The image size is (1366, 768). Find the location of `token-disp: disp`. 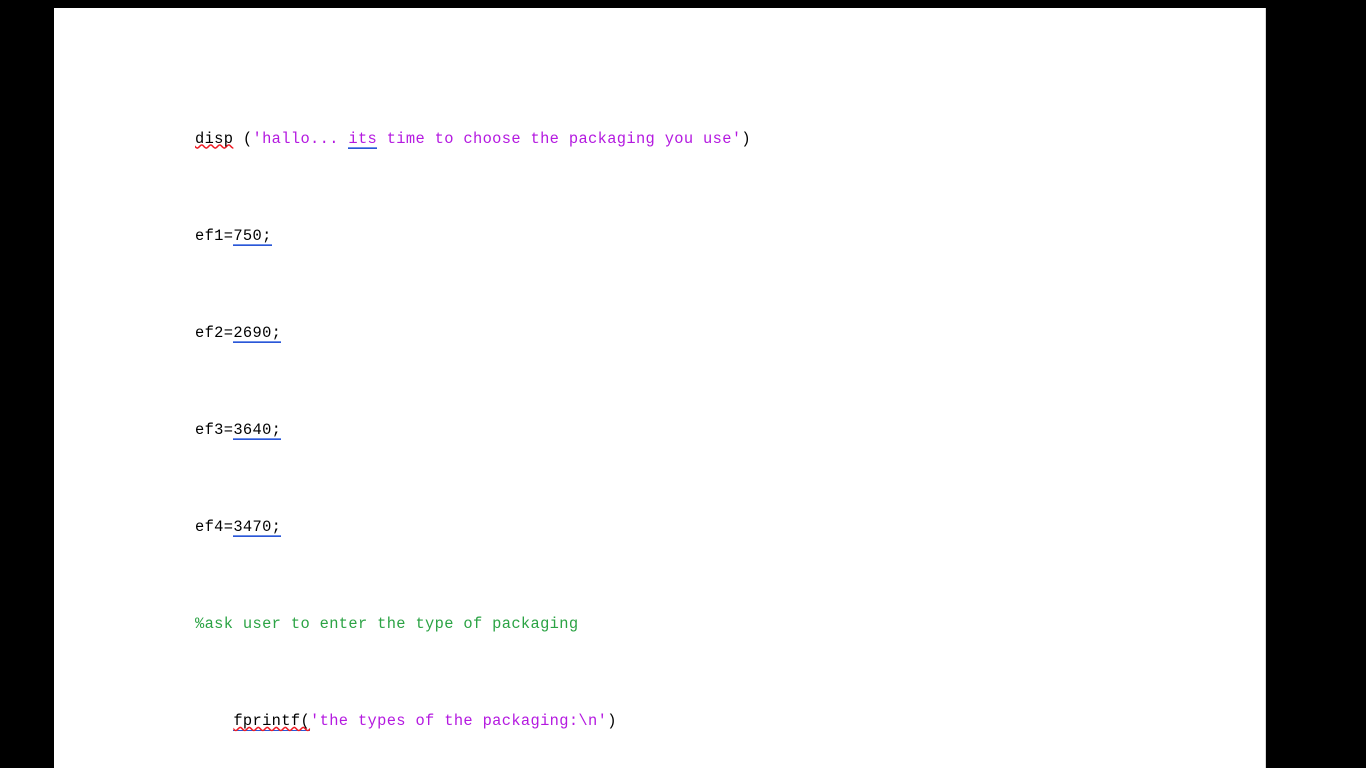

token-disp: disp is located at coordinates (214, 138).